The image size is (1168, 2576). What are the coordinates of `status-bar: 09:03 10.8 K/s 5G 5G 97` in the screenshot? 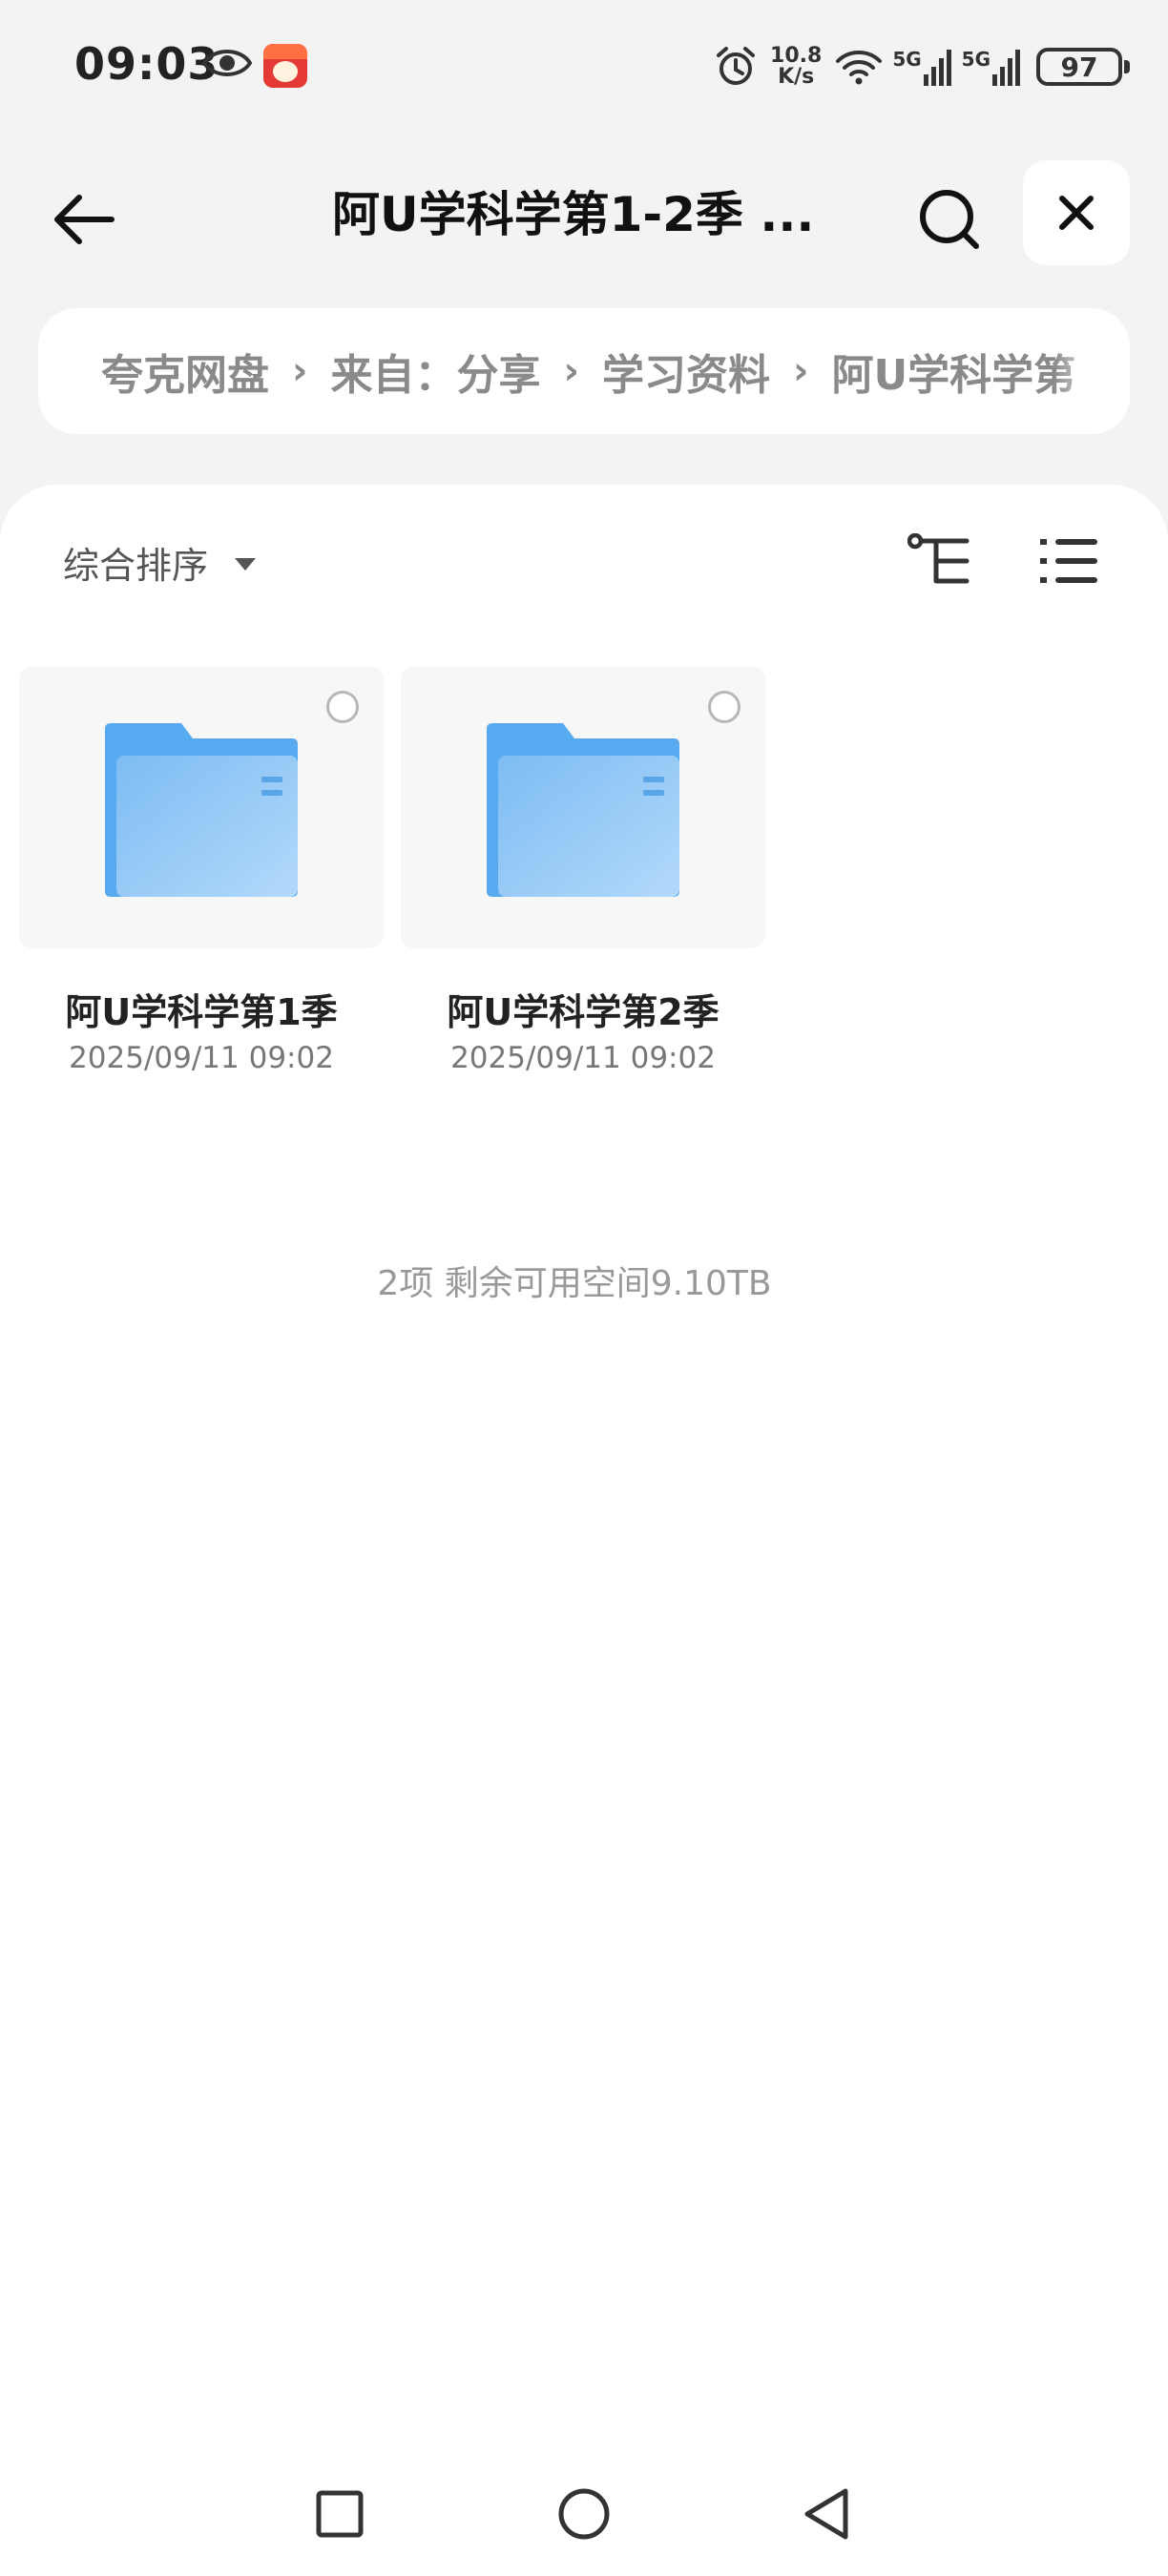 It's located at (584, 67).